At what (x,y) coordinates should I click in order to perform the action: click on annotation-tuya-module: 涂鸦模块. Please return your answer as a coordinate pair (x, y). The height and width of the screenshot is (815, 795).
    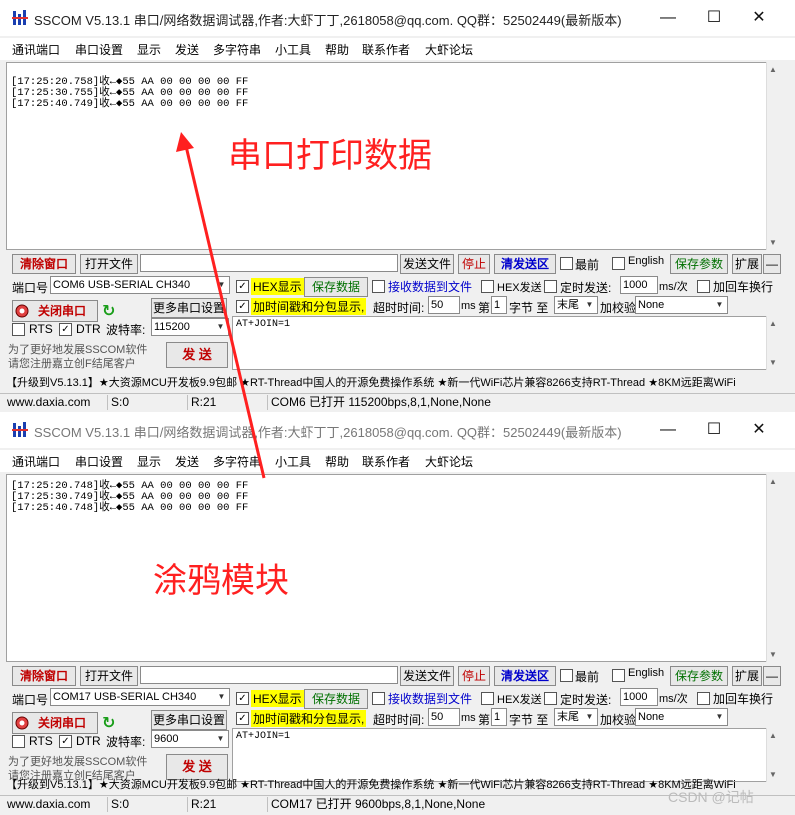
    Looking at the image, I should click on (221, 581).